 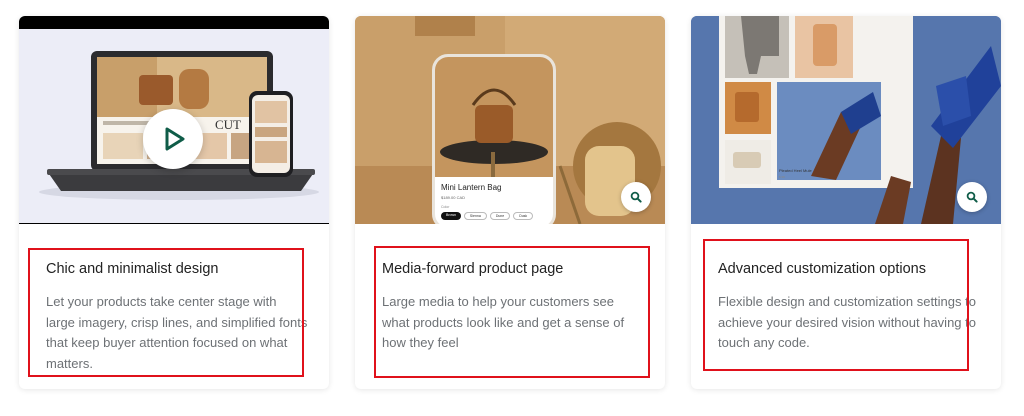 What do you see at coordinates (782, 177) in the screenshot?
I see `product-sub: $ 98` at bounding box center [782, 177].